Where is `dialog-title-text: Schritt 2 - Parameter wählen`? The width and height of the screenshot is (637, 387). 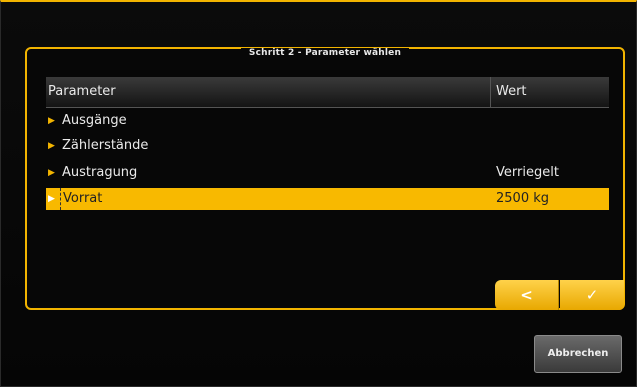
dialog-title-text: Schritt 2 - Parameter wählen is located at coordinates (325, 53).